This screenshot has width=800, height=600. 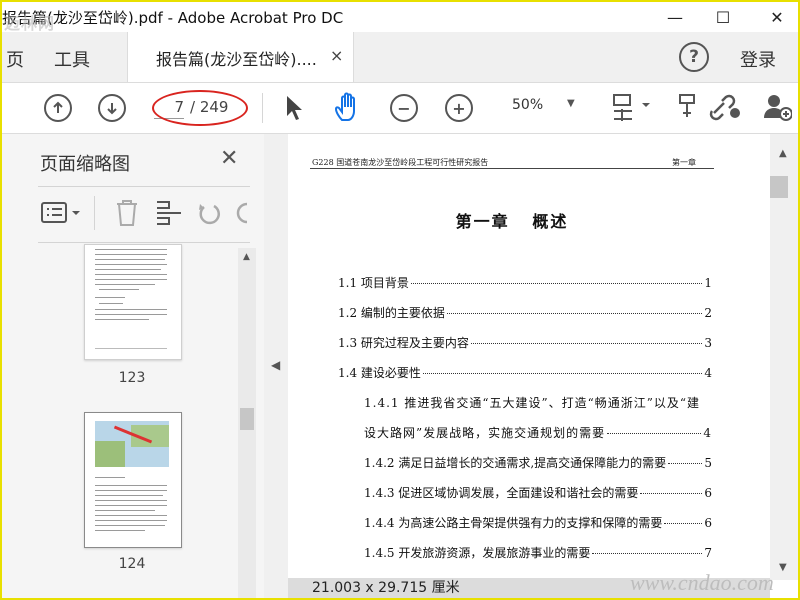 What do you see at coordinates (294, 110) in the screenshot?
I see `cursor-icon` at bounding box center [294, 110].